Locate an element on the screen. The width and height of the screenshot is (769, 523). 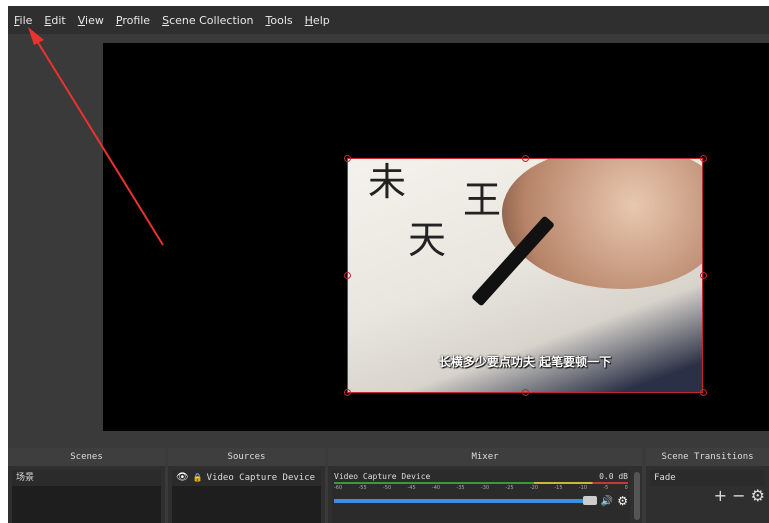
menu-help: Help is located at coordinates (317, 20).